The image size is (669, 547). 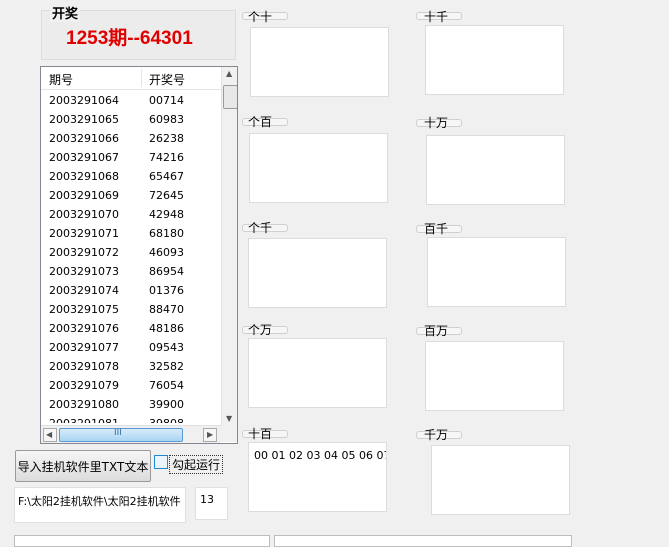 I want to click on column-header-period: 期号, so click(x=61, y=79).